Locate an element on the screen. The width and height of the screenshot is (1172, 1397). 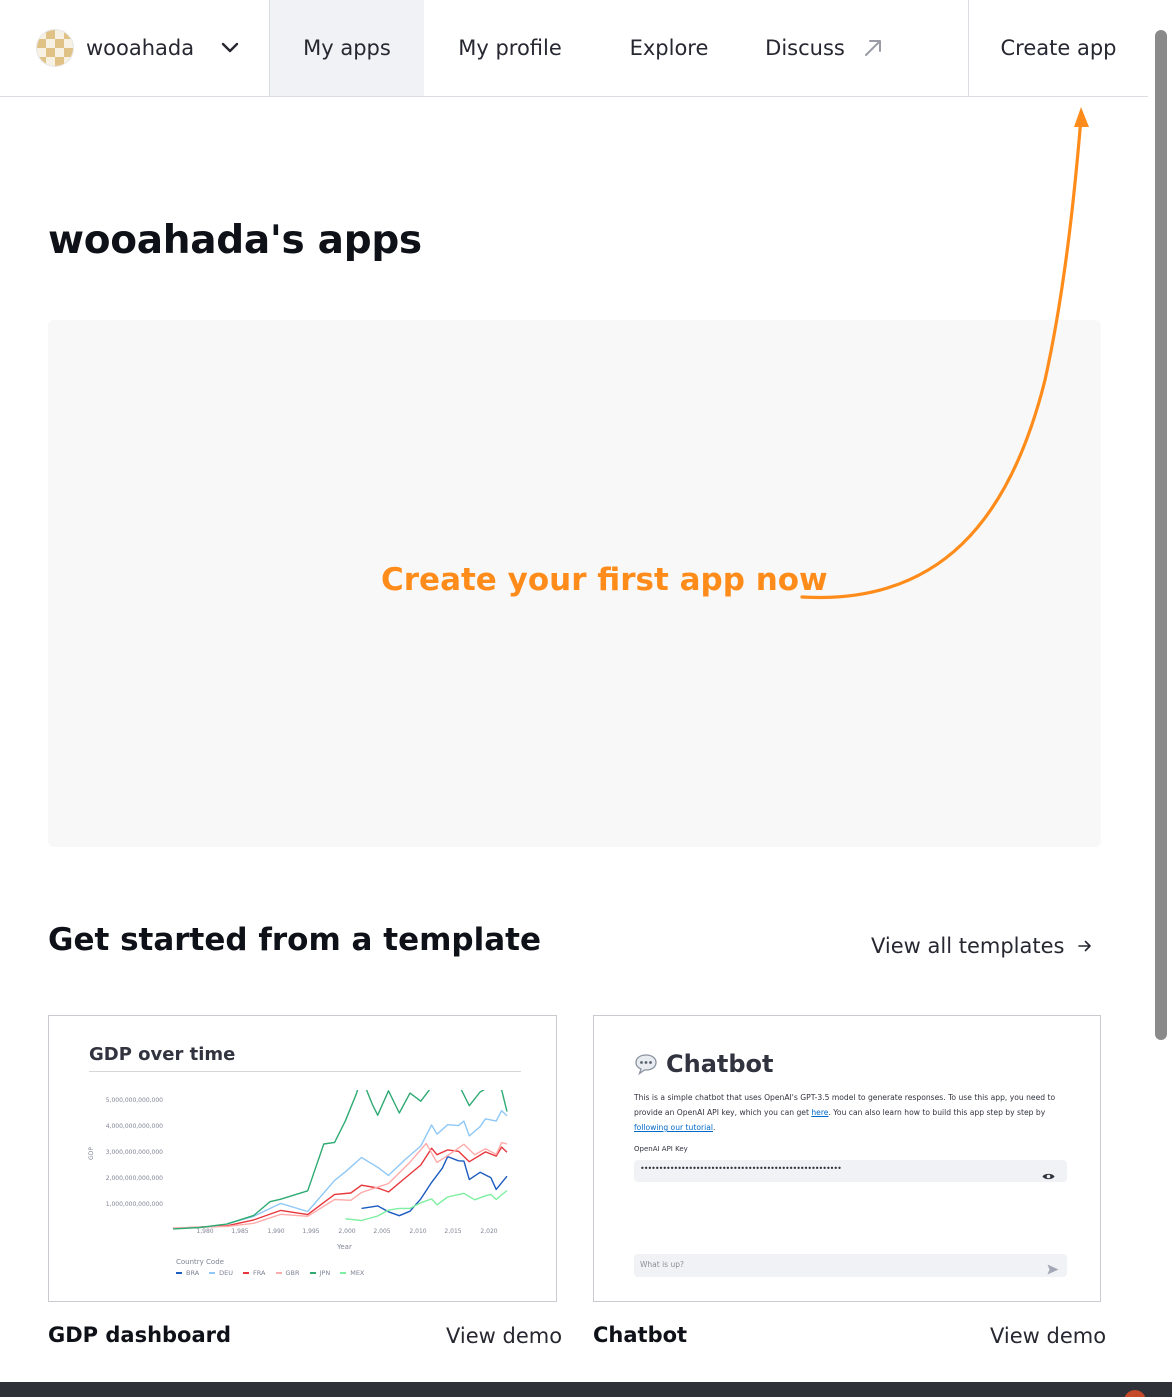
nav-discuss-label: Discuss is located at coordinates (805, 48).